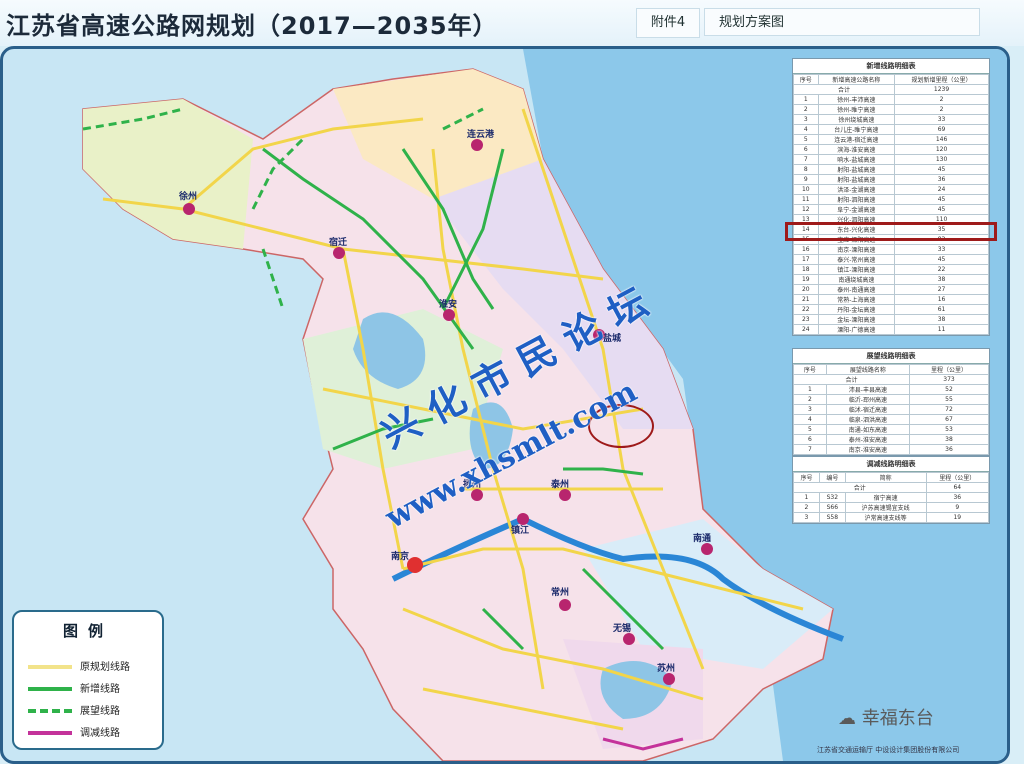  Describe the element at coordinates (891, 279) in the screenshot. I see `table-row: 19 南通绕城高速 38` at that location.